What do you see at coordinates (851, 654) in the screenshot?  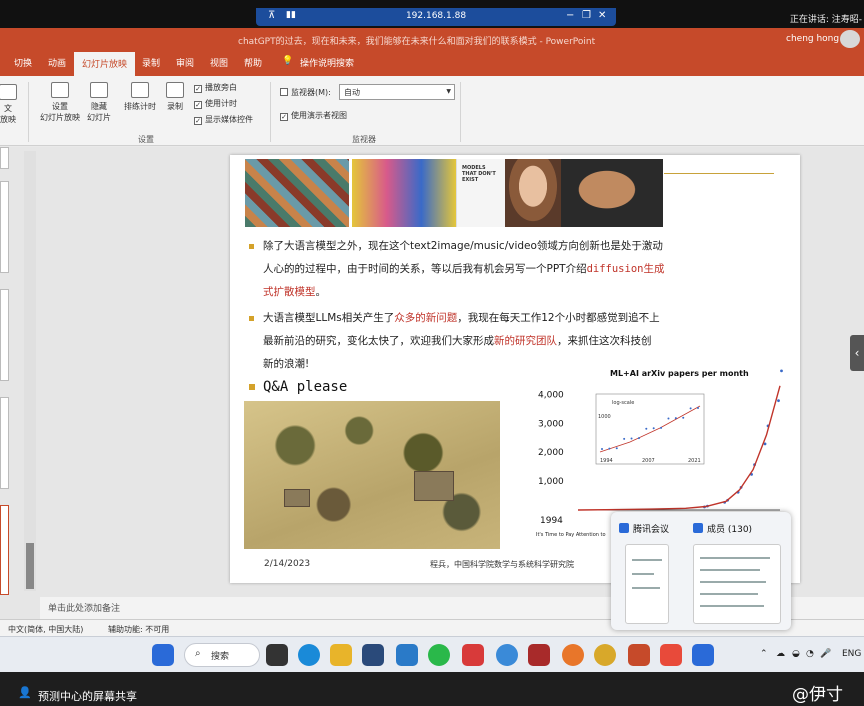 I see `input-language: ENG` at bounding box center [851, 654].